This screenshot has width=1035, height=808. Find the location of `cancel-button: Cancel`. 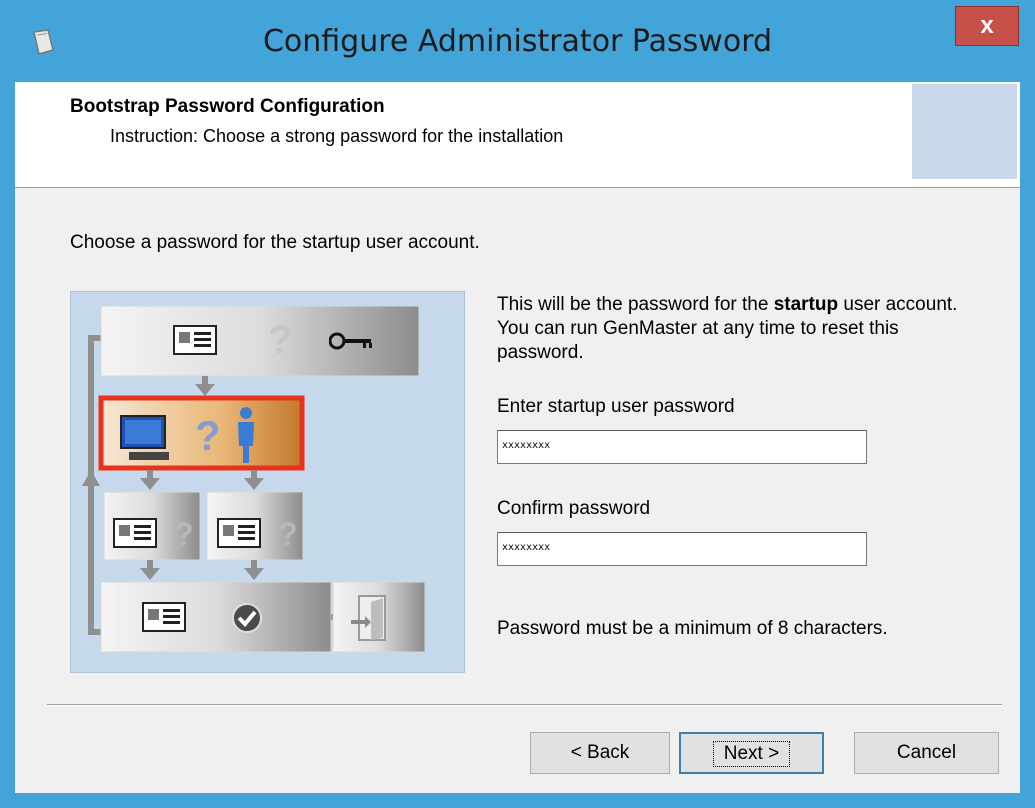

cancel-button: Cancel is located at coordinates (926, 753).